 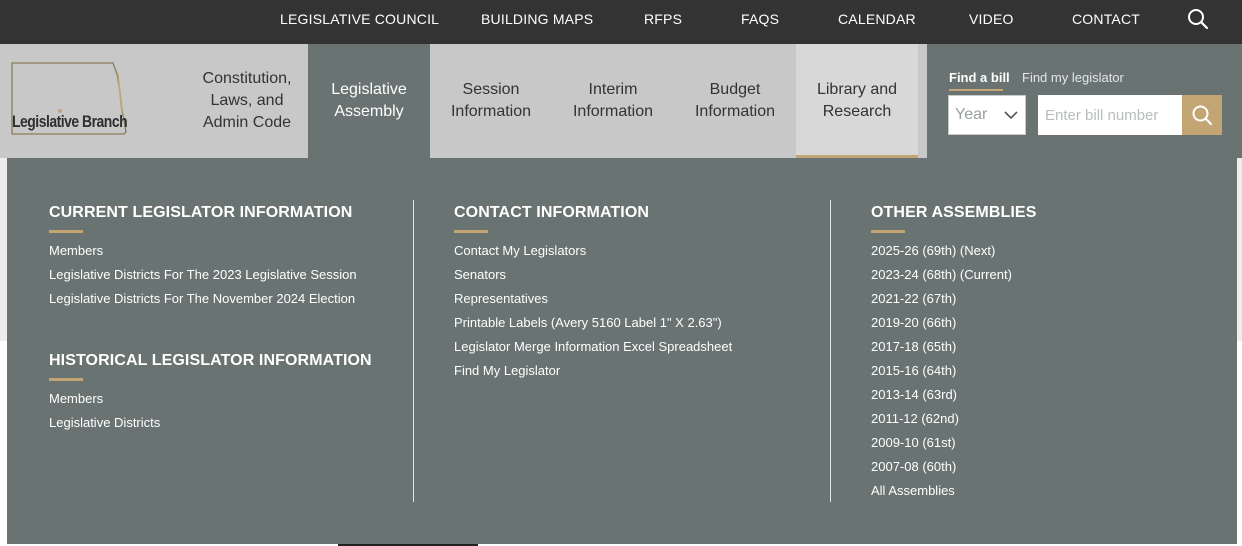 I want to click on logo-text: Legislative Branch, so click(x=70, y=121).